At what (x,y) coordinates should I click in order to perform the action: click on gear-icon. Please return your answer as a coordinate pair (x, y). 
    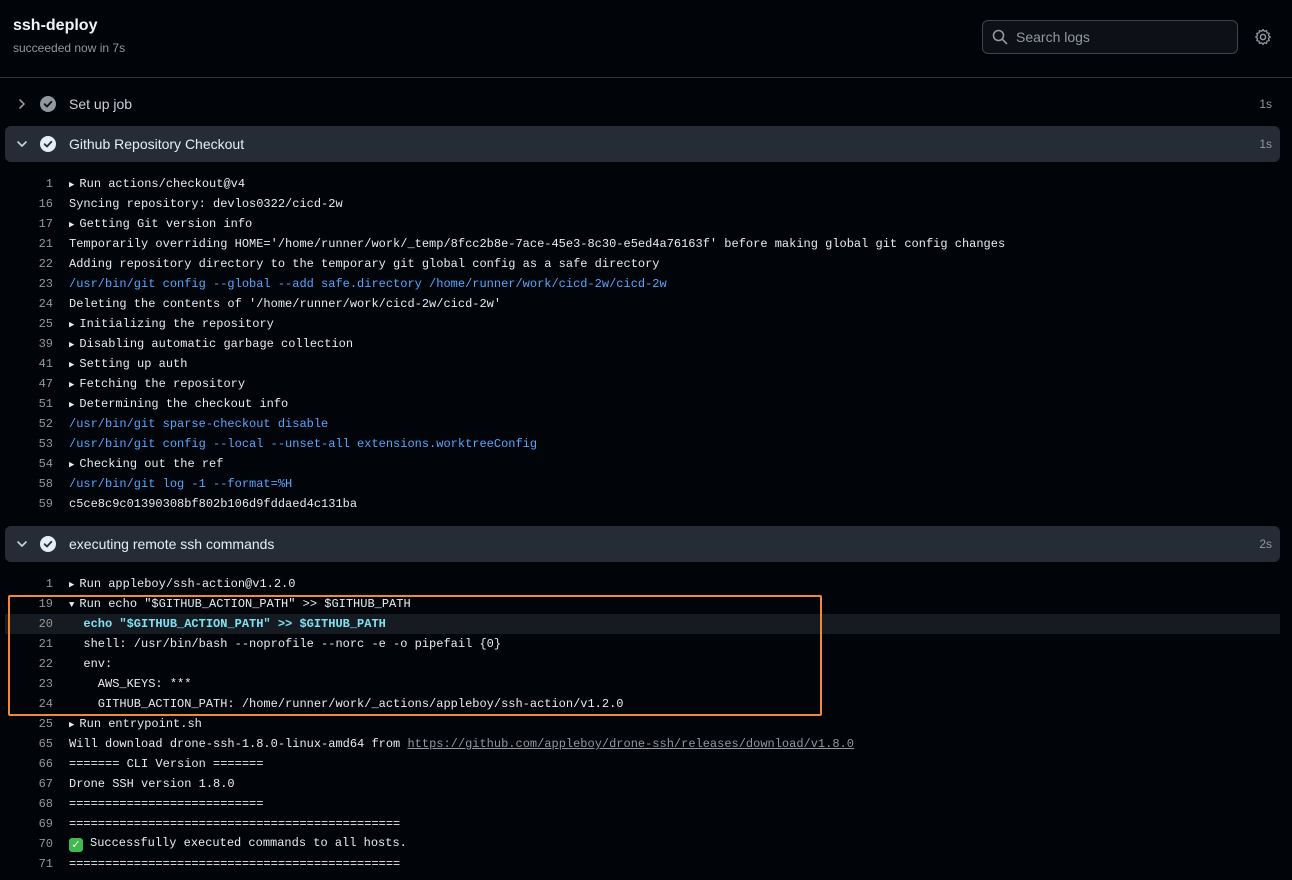
    Looking at the image, I should click on (1263, 37).